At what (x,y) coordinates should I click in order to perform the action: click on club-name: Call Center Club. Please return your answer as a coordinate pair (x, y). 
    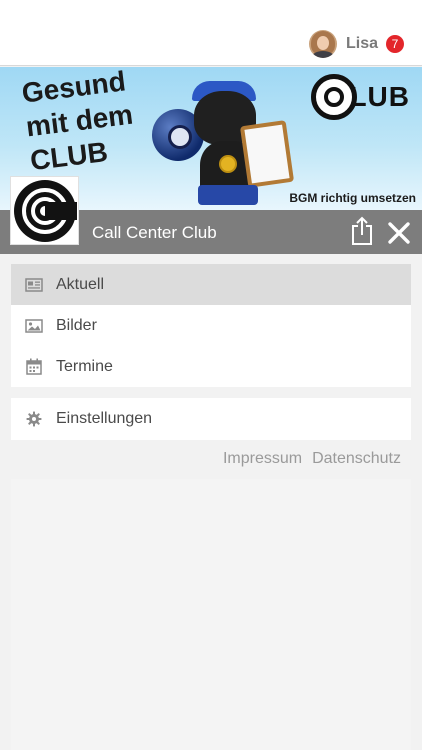
    Looking at the image, I should click on (154, 232).